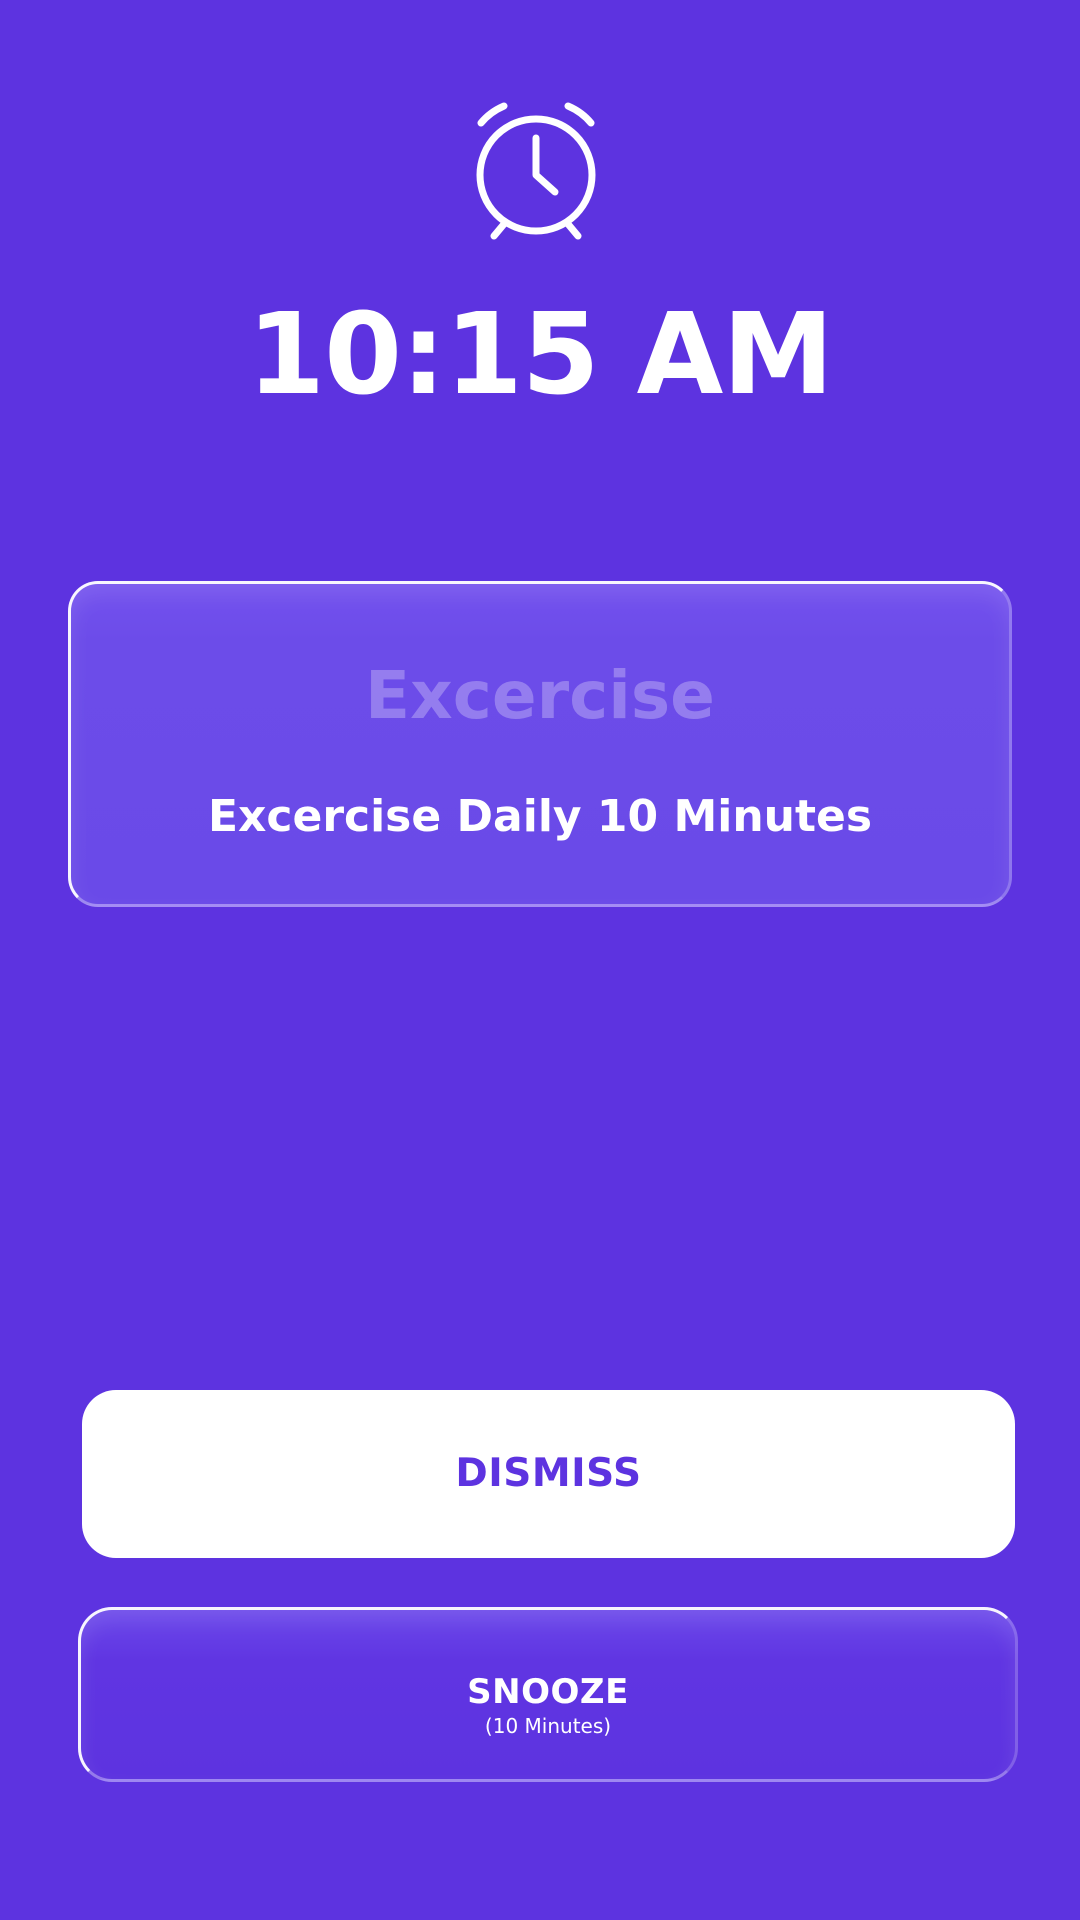 The height and width of the screenshot is (1920, 1080). What do you see at coordinates (540, 695) in the screenshot?
I see `alarm-title: Excercise` at bounding box center [540, 695].